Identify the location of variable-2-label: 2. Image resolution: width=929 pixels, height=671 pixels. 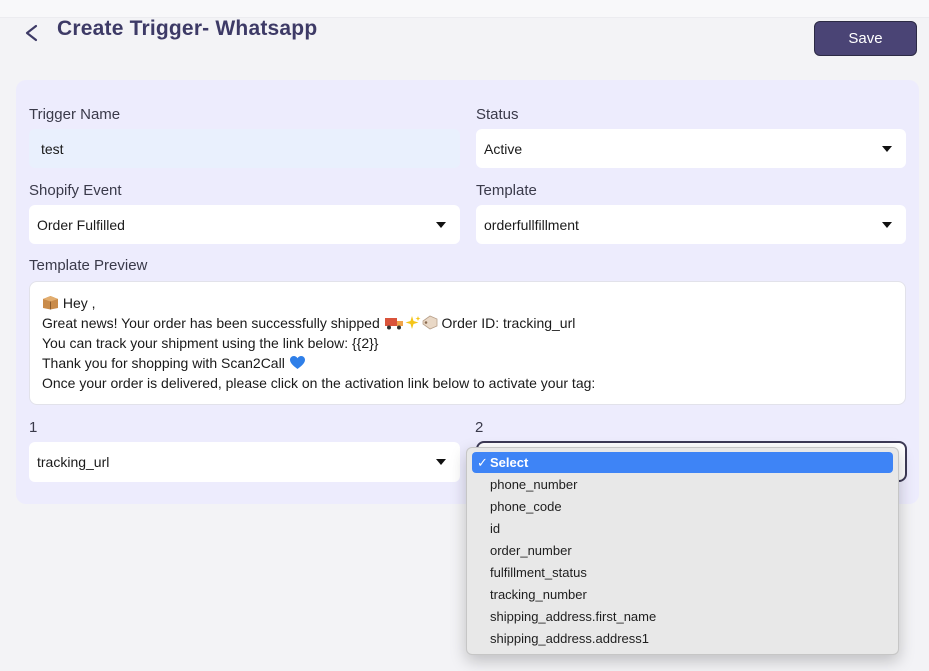
(479, 427).